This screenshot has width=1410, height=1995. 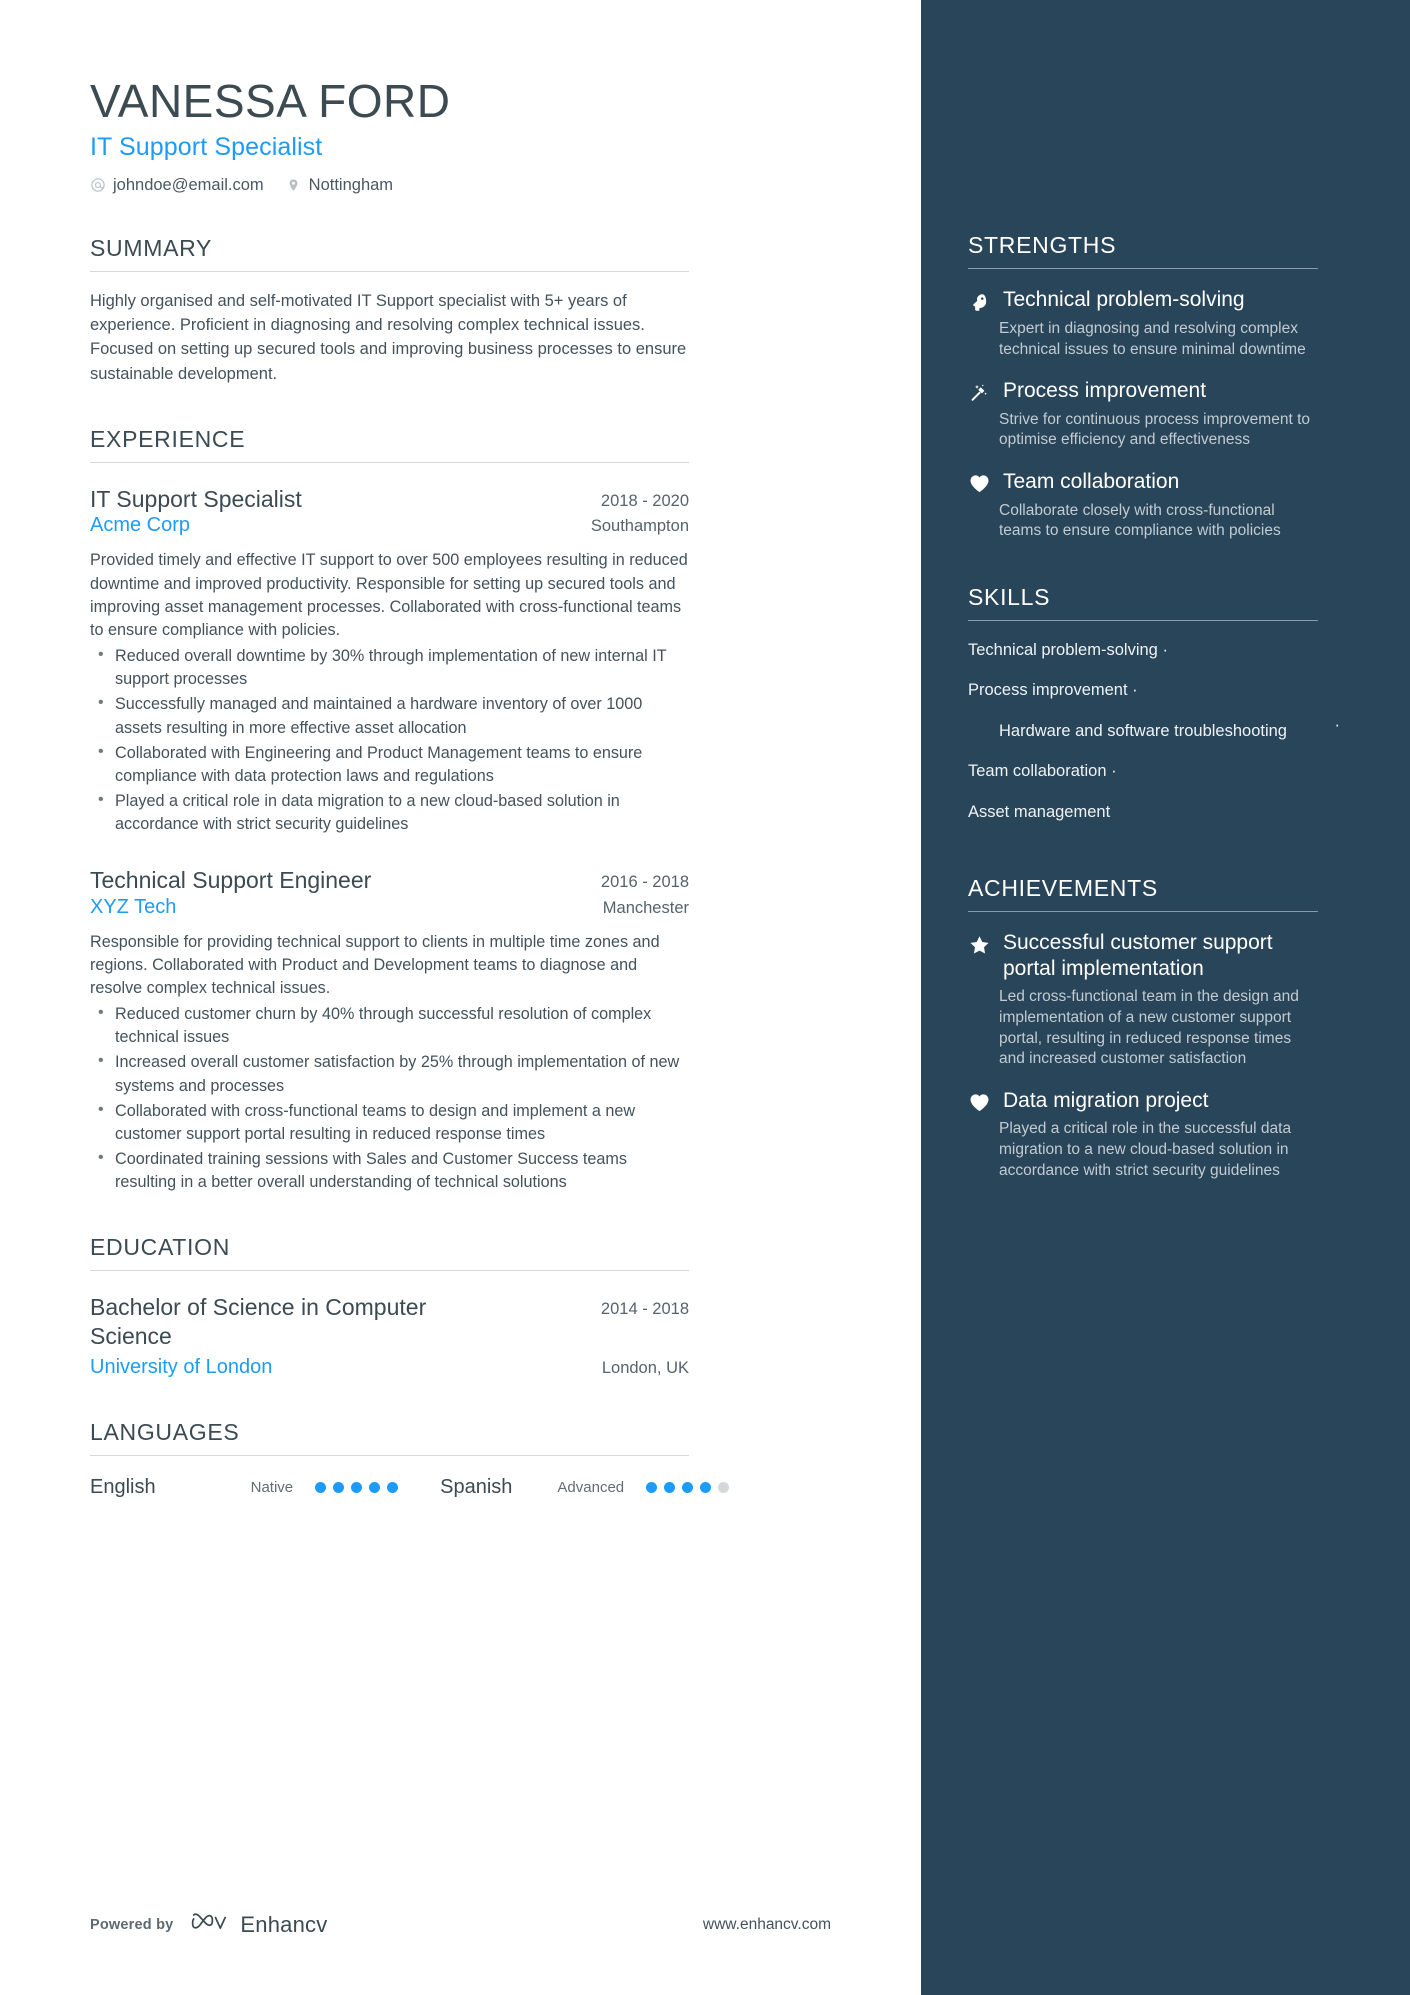 What do you see at coordinates (389, 1271) in the screenshot?
I see `education-divider` at bounding box center [389, 1271].